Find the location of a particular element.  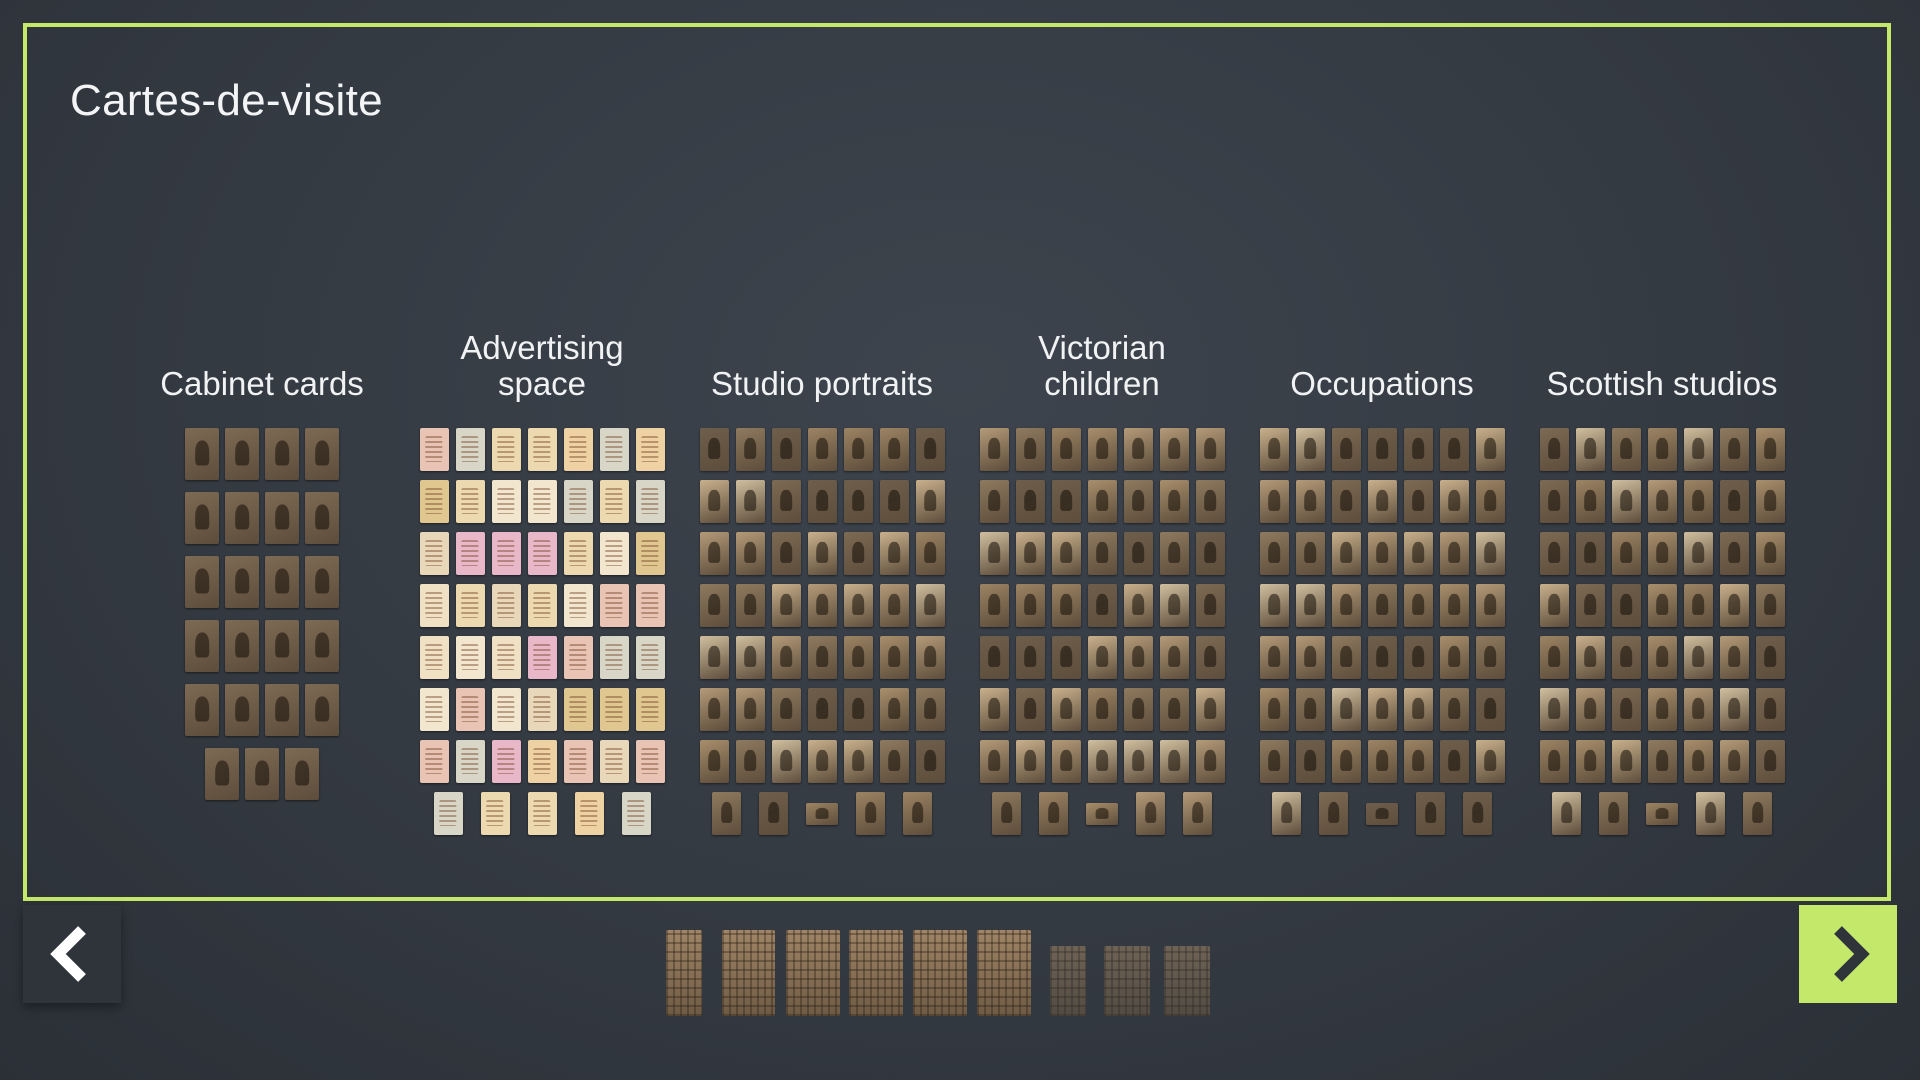

group-studio-portraits: Studio portraits is located at coordinates (822, 567).